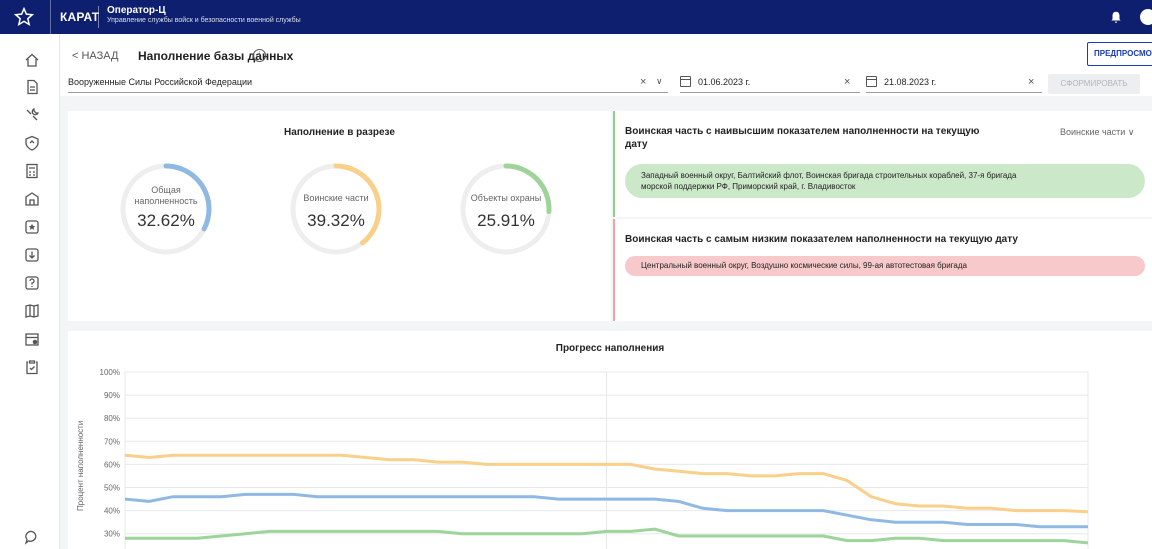  I want to click on gauge-total-label-2: наполненность, so click(166, 201).